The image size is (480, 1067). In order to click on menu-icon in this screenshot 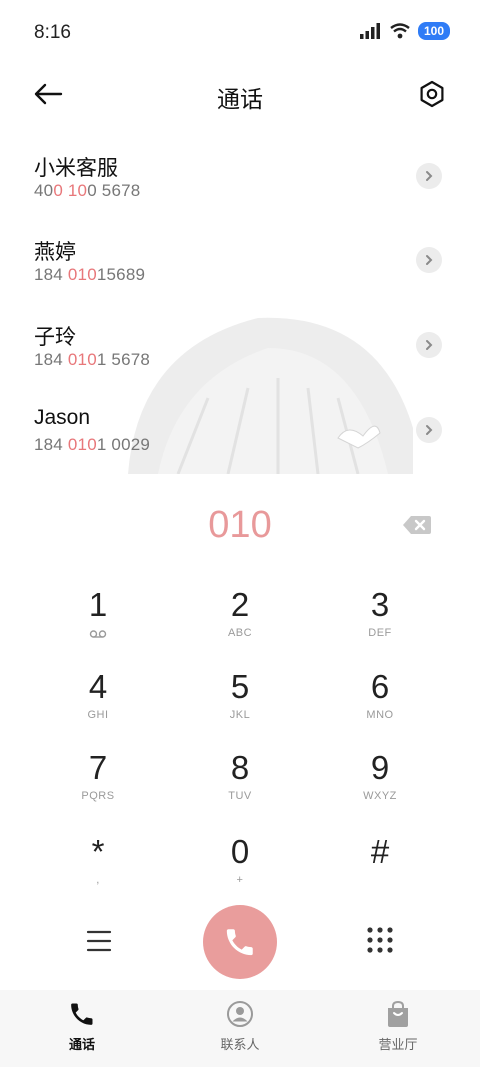, I will do `click(99, 941)`.